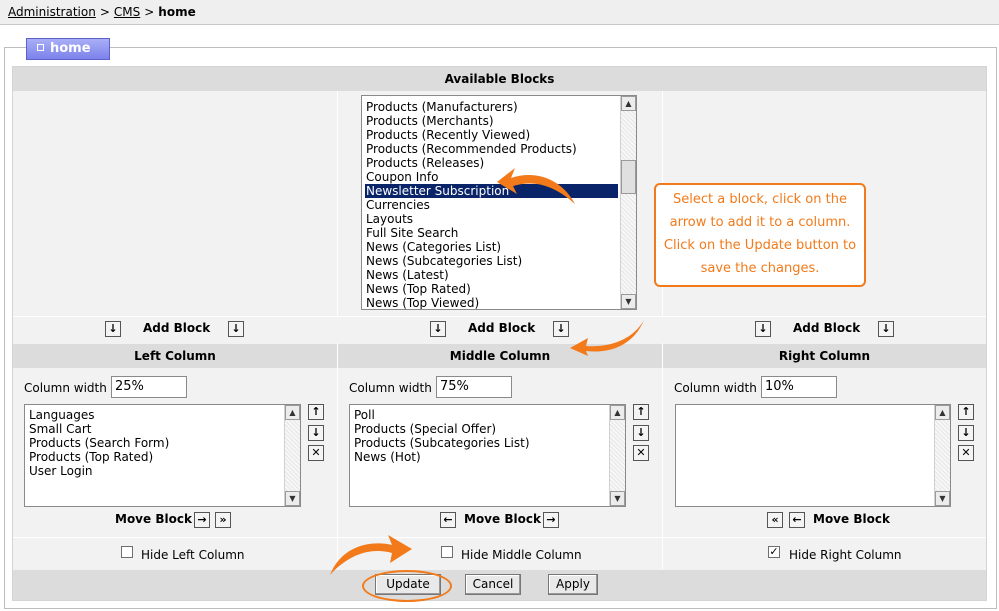  I want to click on left-move-label: Move Block, so click(153, 519).